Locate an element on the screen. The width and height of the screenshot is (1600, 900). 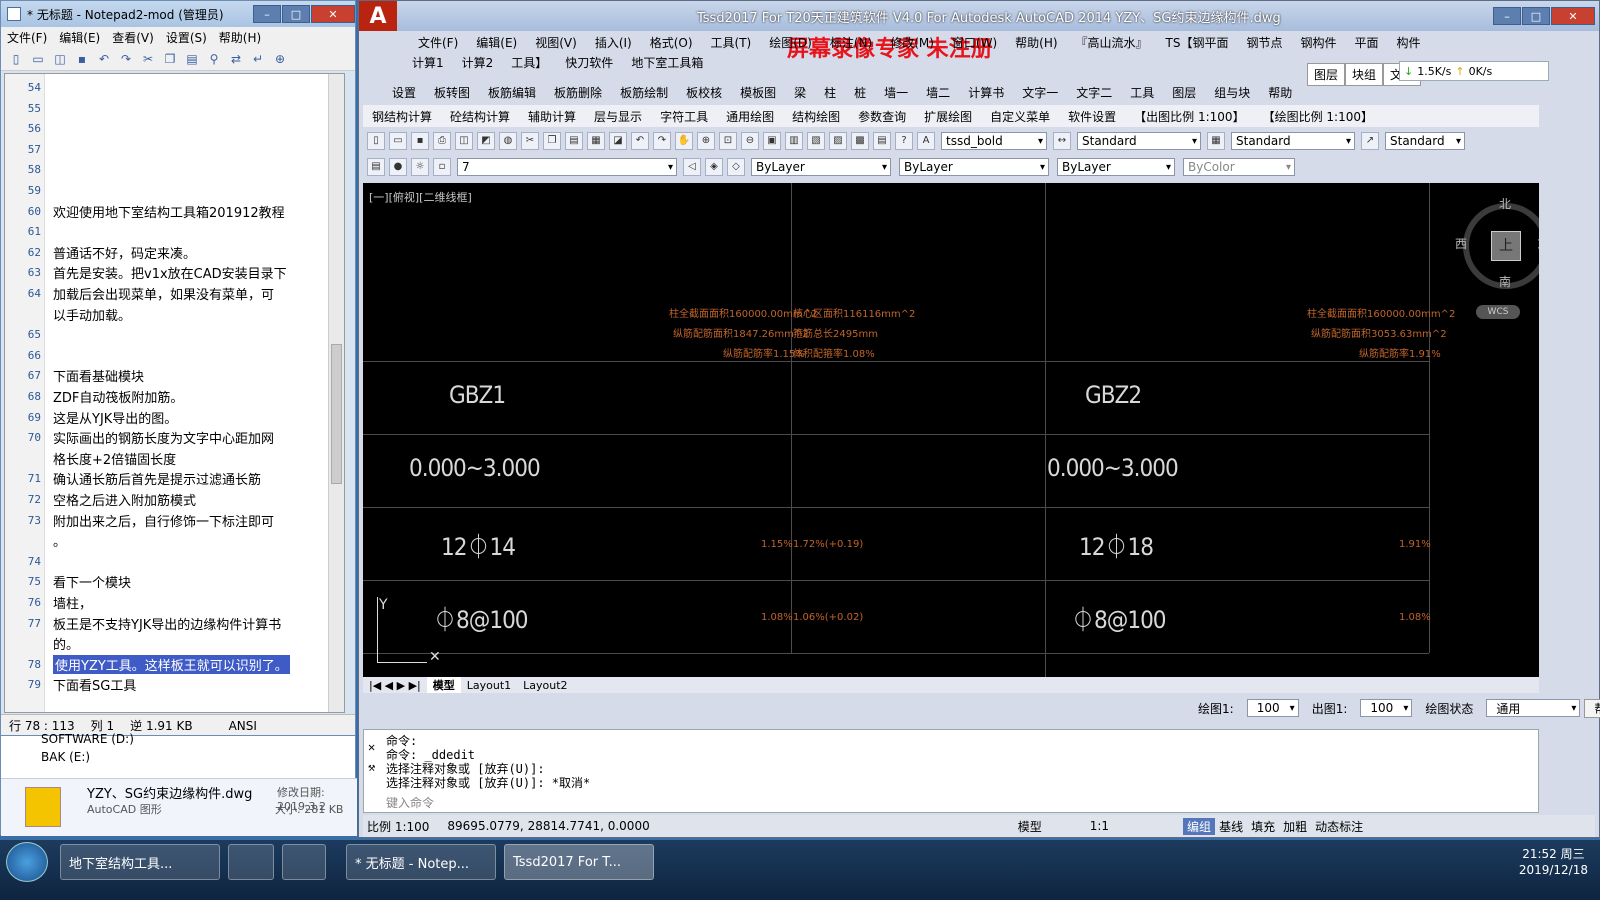
autocad-logo-icon: A is located at coordinates (378, 16).